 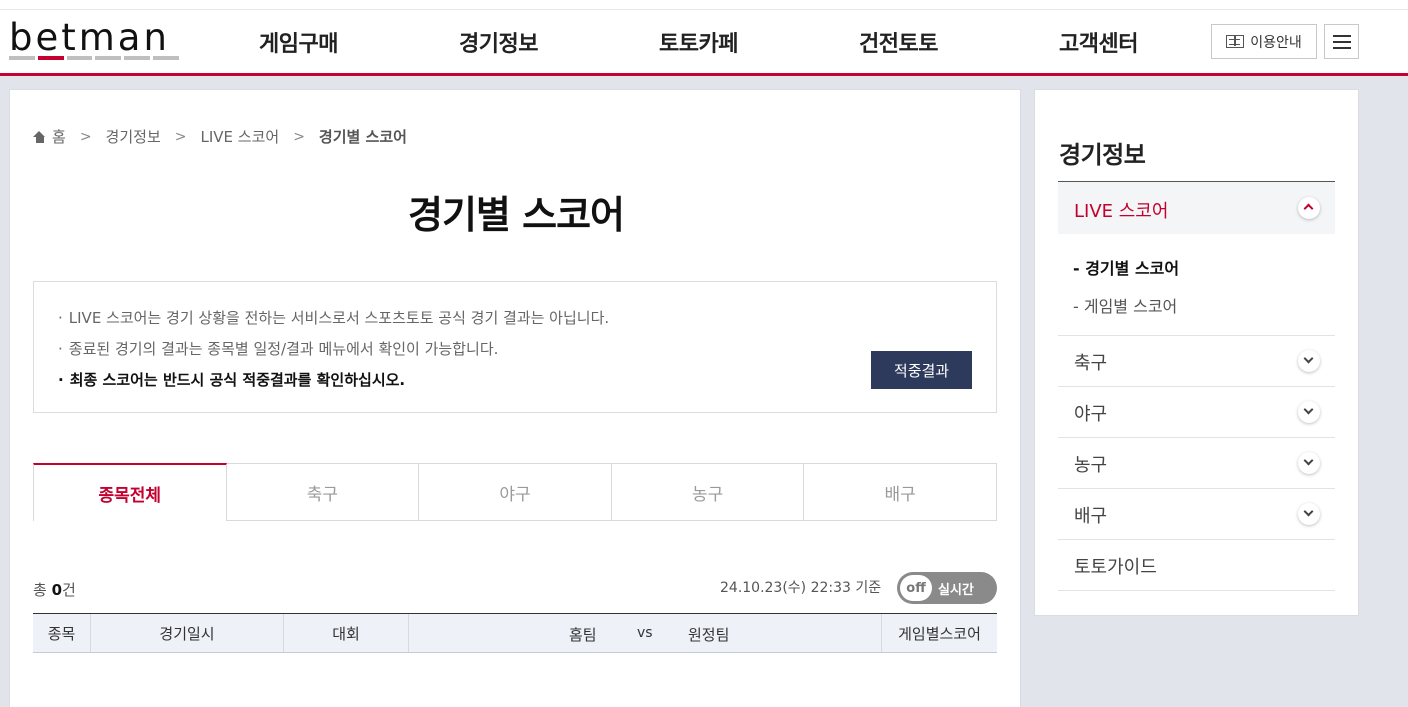 What do you see at coordinates (49, 136) in the screenshot?
I see `breadcrumb-home: 홈` at bounding box center [49, 136].